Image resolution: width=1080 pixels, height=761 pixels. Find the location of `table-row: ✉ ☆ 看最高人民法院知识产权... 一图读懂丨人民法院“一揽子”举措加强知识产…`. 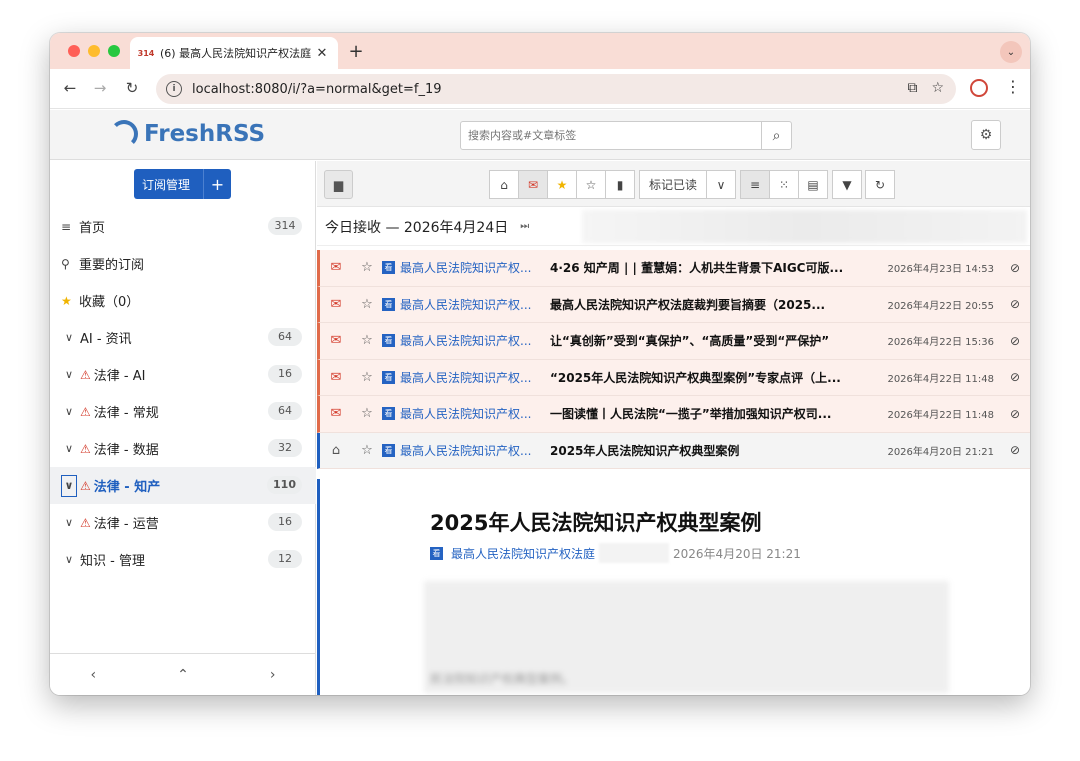

table-row: ✉ ☆ 看最高人民法院知识产权... 一图读懂丨人民法院“一揽子”举措加强知识产… is located at coordinates (673, 414).